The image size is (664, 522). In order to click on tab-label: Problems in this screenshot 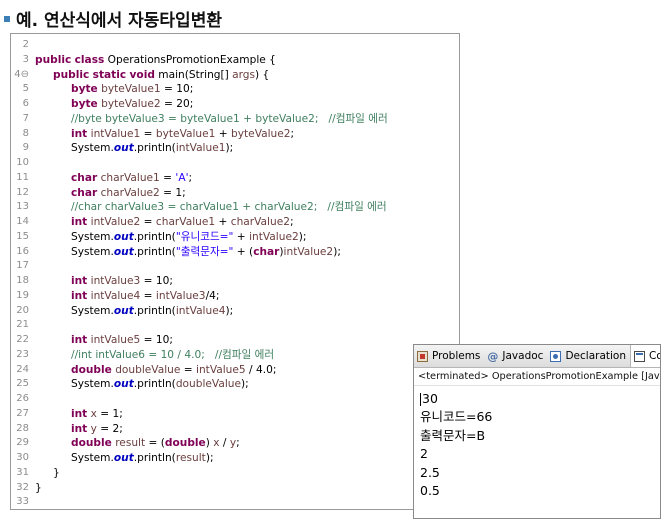, I will do `click(456, 356)`.